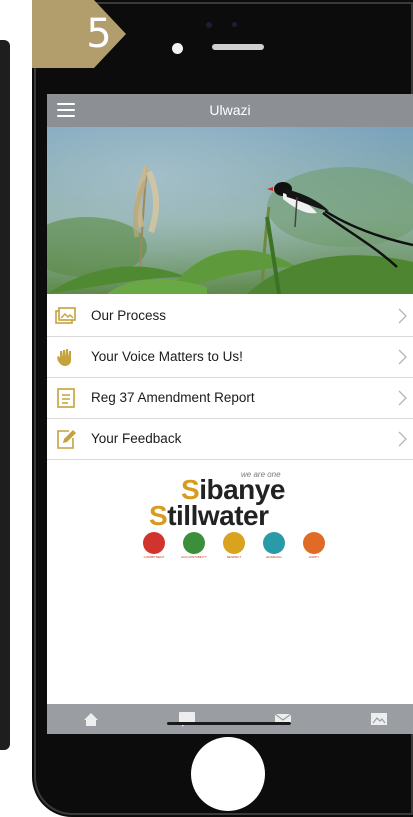 The height and width of the screenshot is (817, 413). What do you see at coordinates (66, 357) in the screenshot?
I see `hand-icon` at bounding box center [66, 357].